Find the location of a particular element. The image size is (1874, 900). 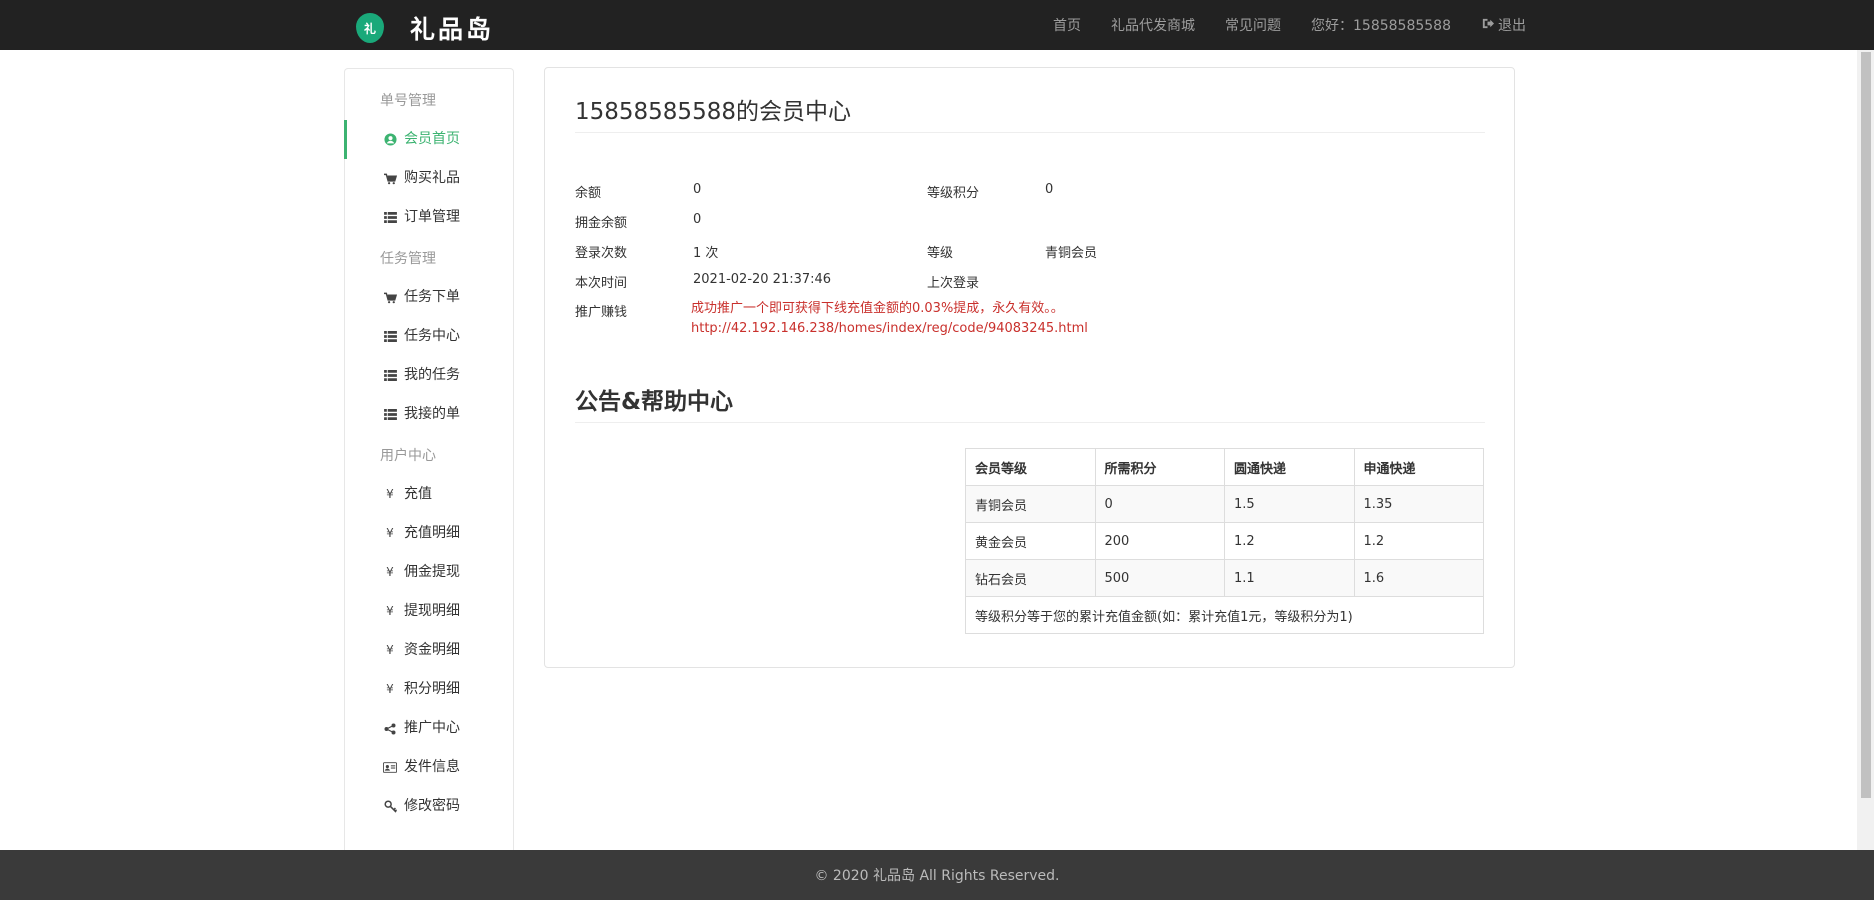

sidebar-item-buy-gift: 购买礼品 is located at coordinates (429, 178).